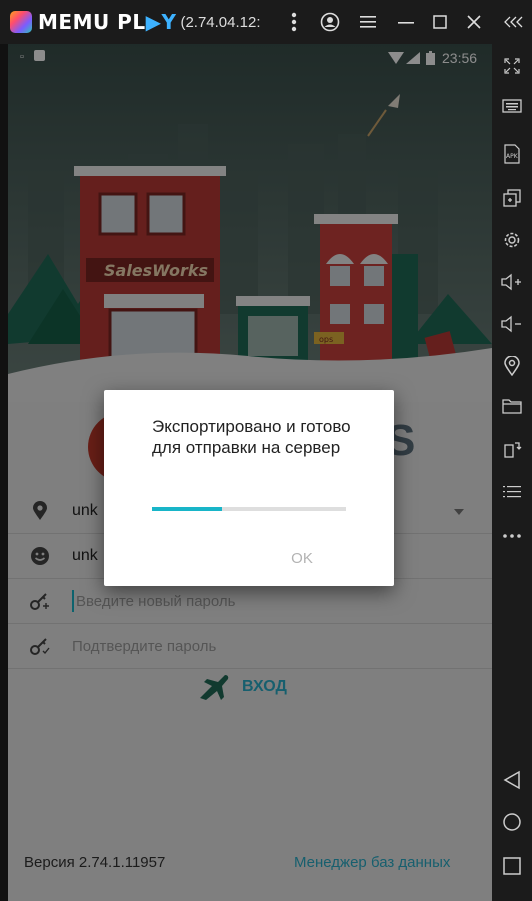  I want to click on settings-icon, so click(512, 240).